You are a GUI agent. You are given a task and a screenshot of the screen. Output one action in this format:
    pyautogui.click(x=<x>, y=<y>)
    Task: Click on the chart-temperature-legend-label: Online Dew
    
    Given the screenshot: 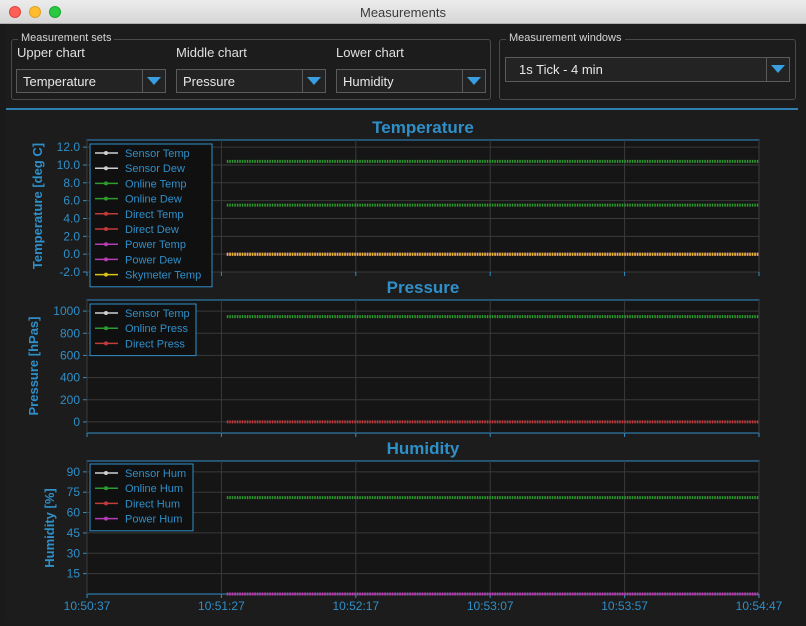 What is the action you would take?
    pyautogui.click(x=153, y=200)
    